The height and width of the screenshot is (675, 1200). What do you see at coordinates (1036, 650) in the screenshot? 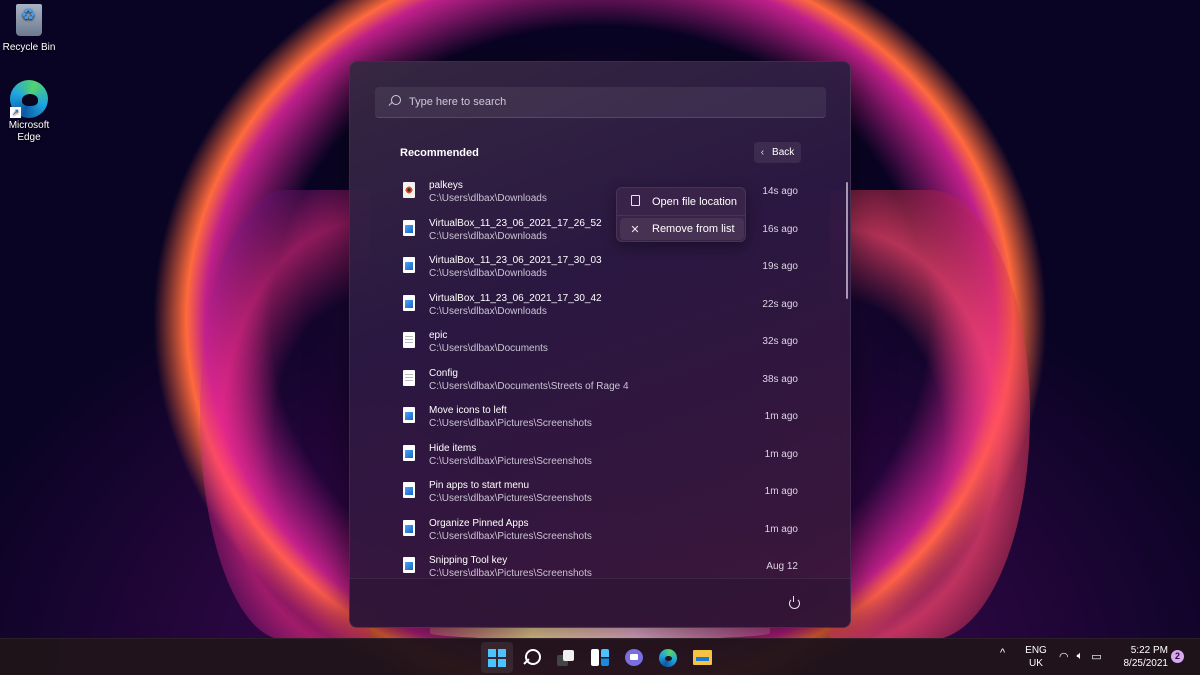
I see `language-code: ENG` at bounding box center [1036, 650].